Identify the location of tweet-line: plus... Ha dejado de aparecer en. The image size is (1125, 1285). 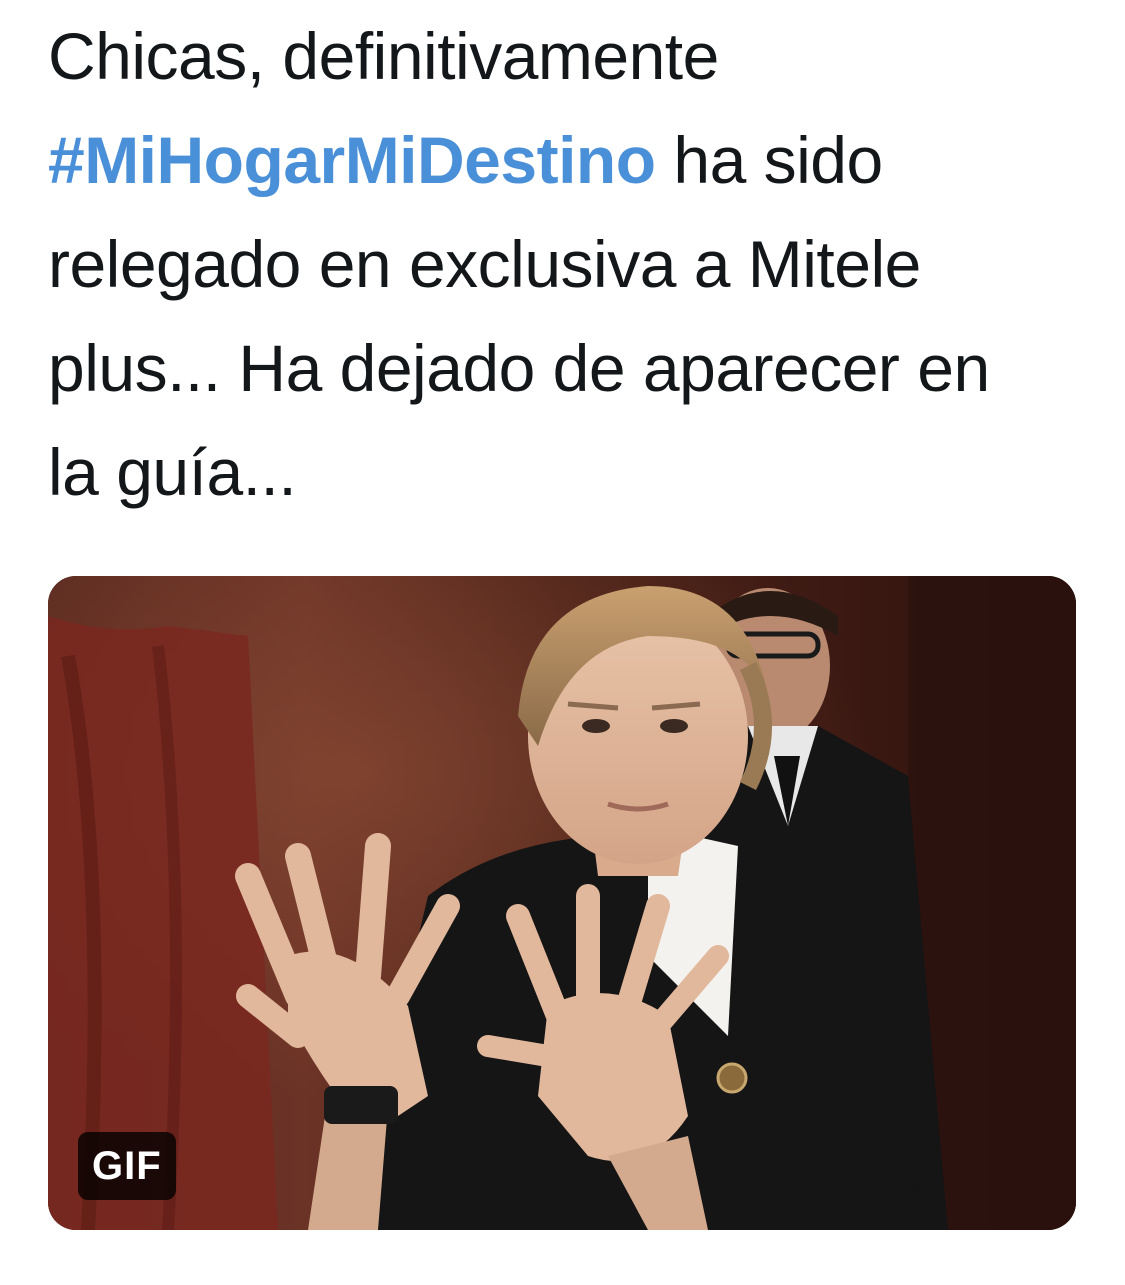
(519, 368).